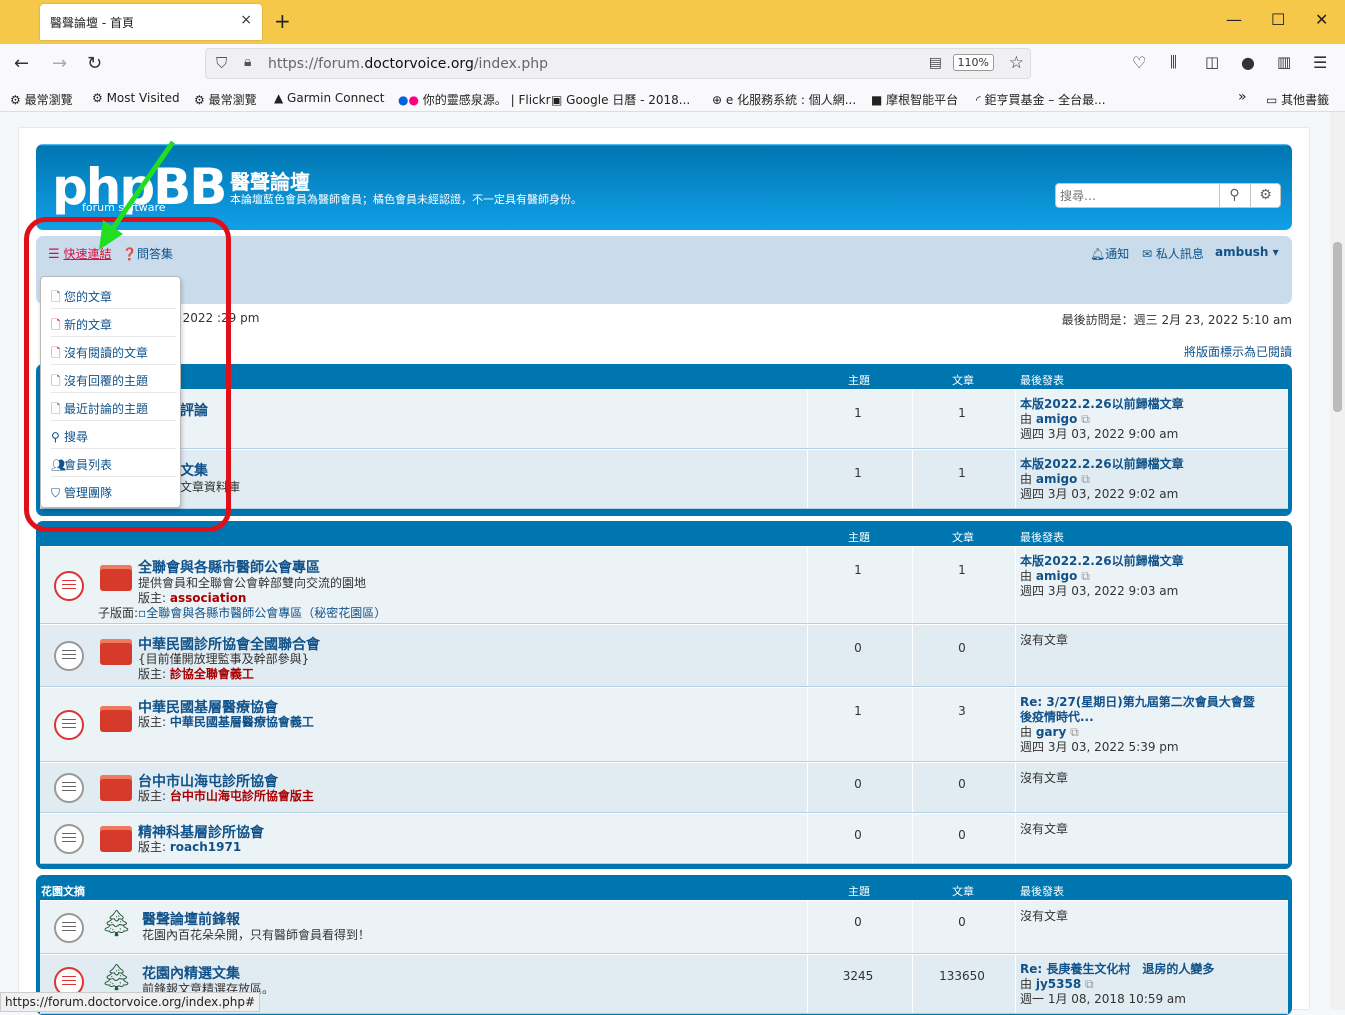  I want to click on menu-icon: ☰, so click(1320, 62).